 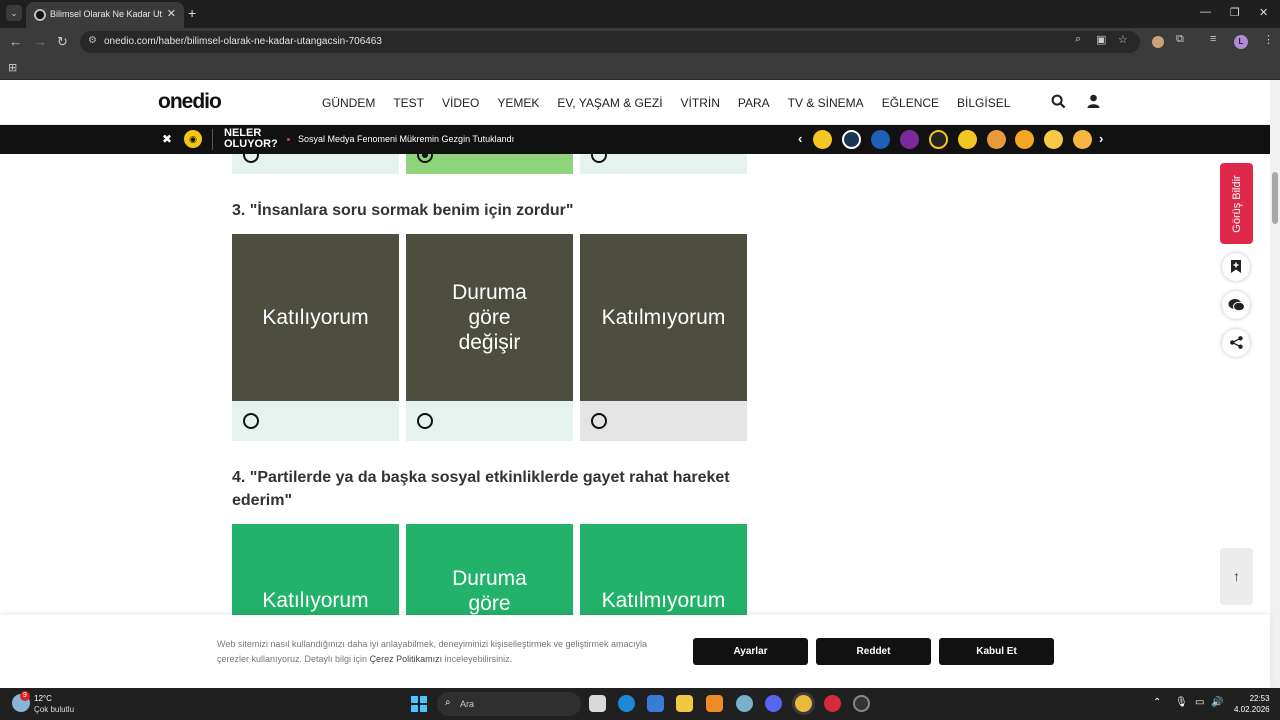 I want to click on app-icon-dark, so click(x=861, y=703).